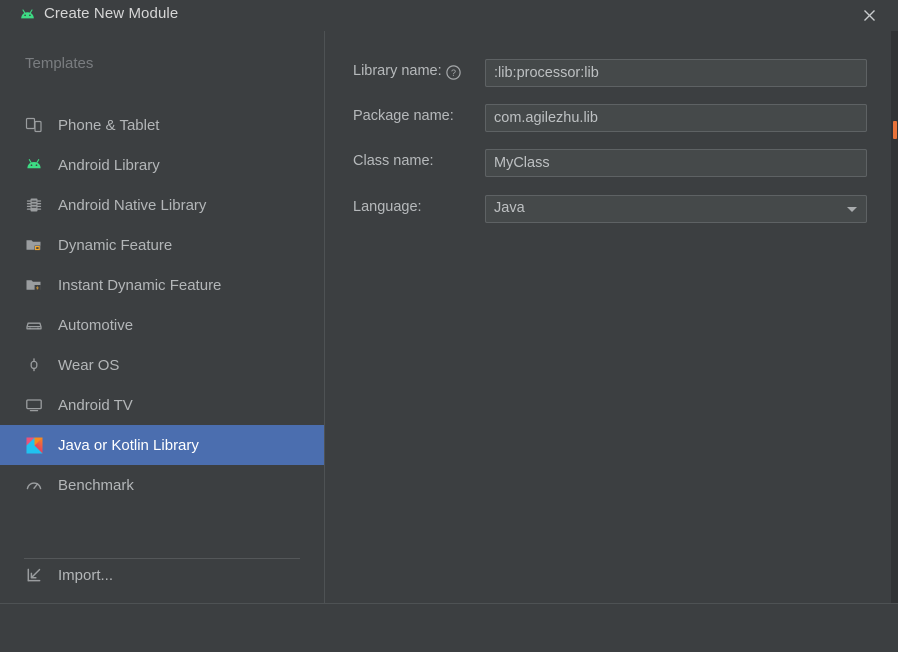 The height and width of the screenshot is (652, 898). Describe the element at coordinates (676, 73) in the screenshot. I see `library-name-input` at that location.